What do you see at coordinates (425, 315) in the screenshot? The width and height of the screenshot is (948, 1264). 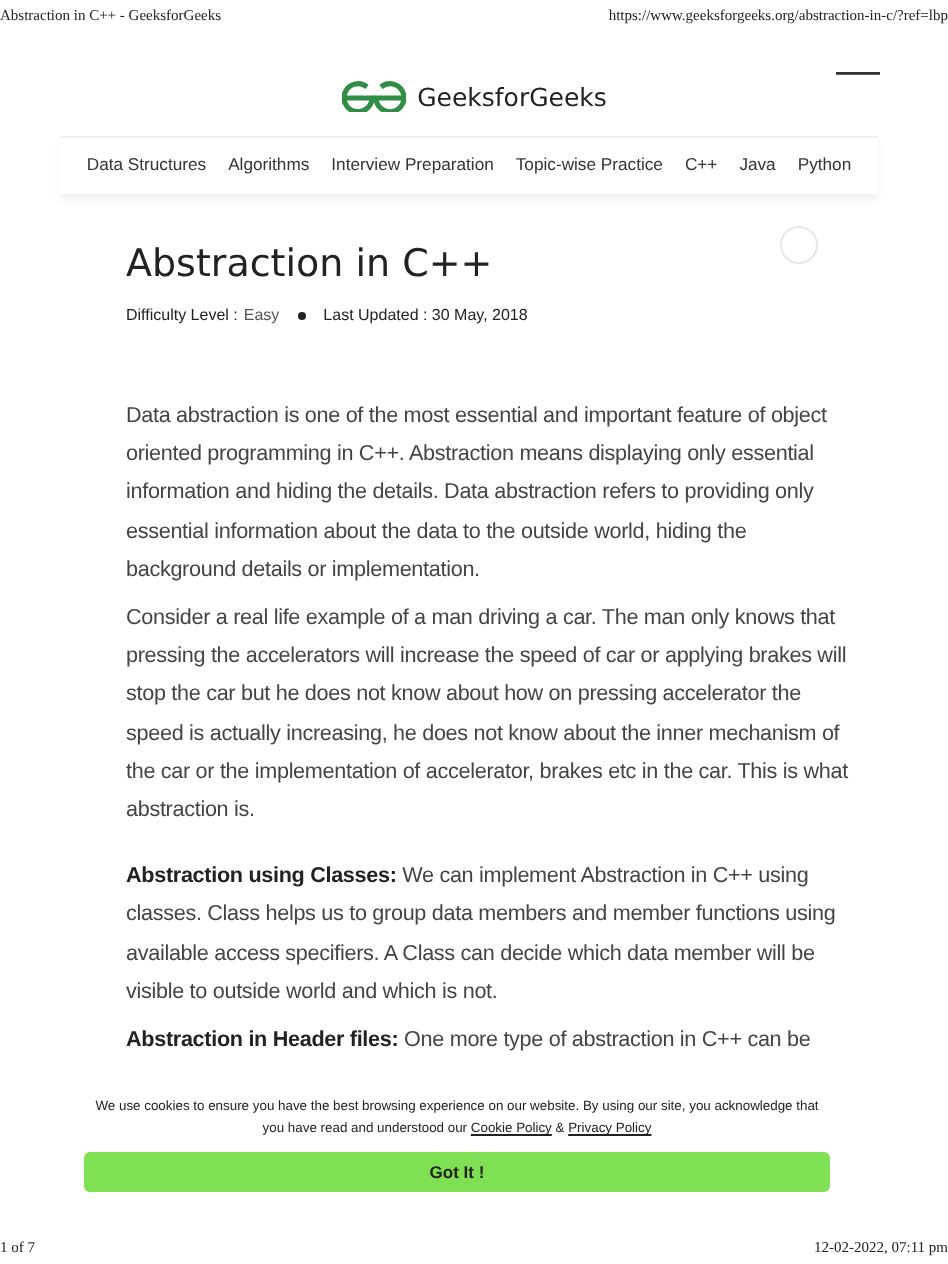 I see `last-updated: Last Updated : 30 May, 2018` at bounding box center [425, 315].